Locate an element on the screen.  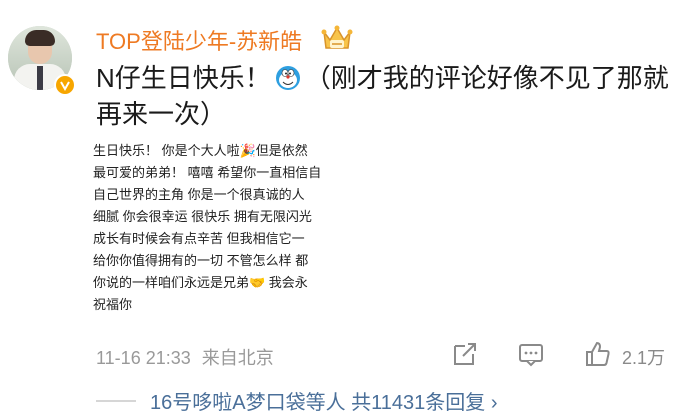
like-count: 2.1万 is located at coordinates (644, 358).